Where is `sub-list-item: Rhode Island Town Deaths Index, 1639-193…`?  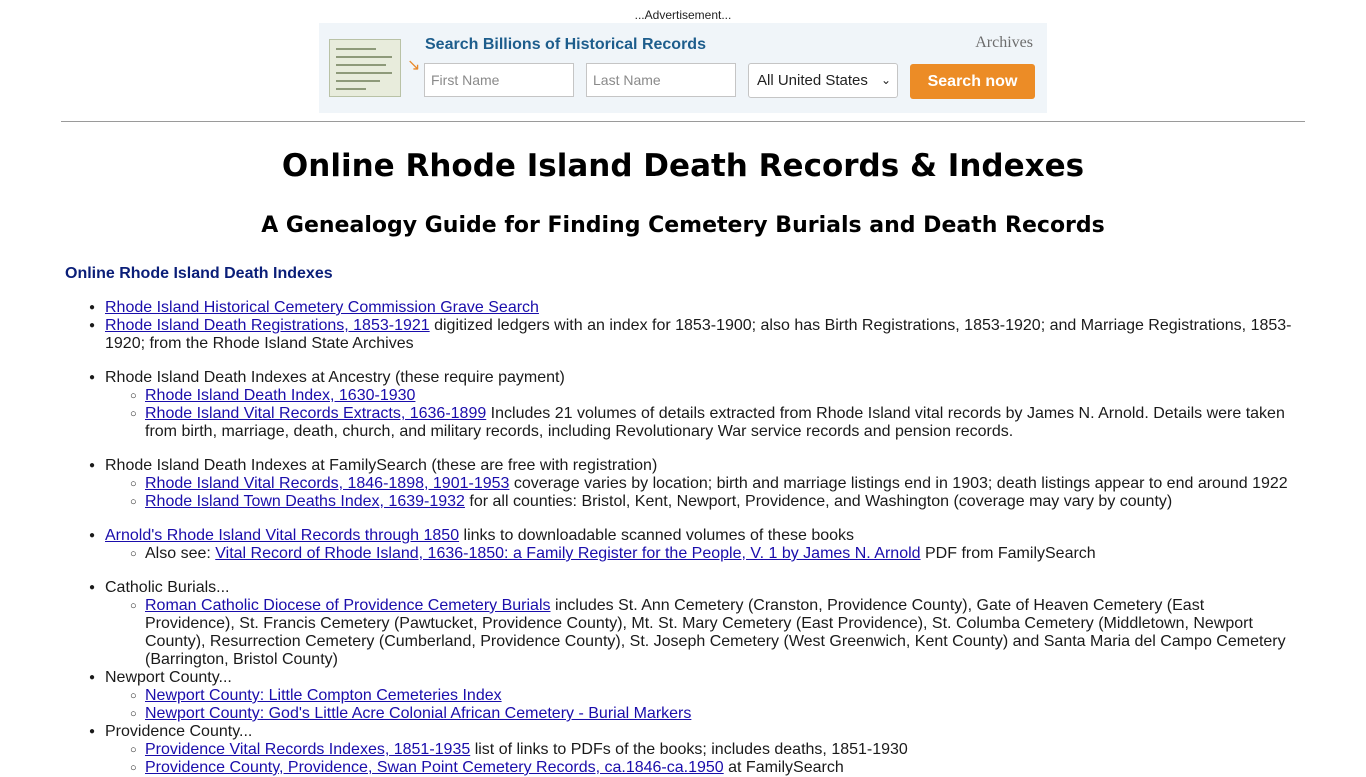 sub-list-item: Rhode Island Town Deaths Index, 1639-193… is located at coordinates (700, 502).